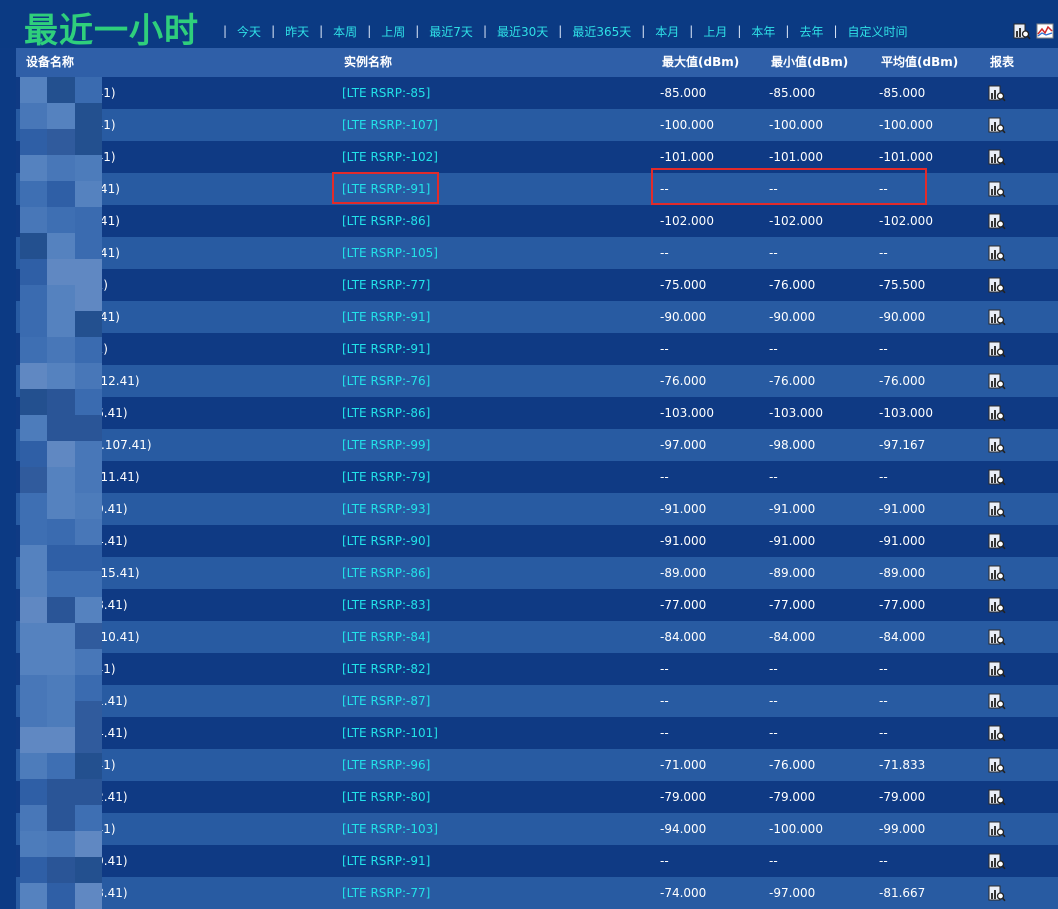  Describe the element at coordinates (386, 765) in the screenshot. I see `instance-link: [LTE RSRP:-96]` at that location.